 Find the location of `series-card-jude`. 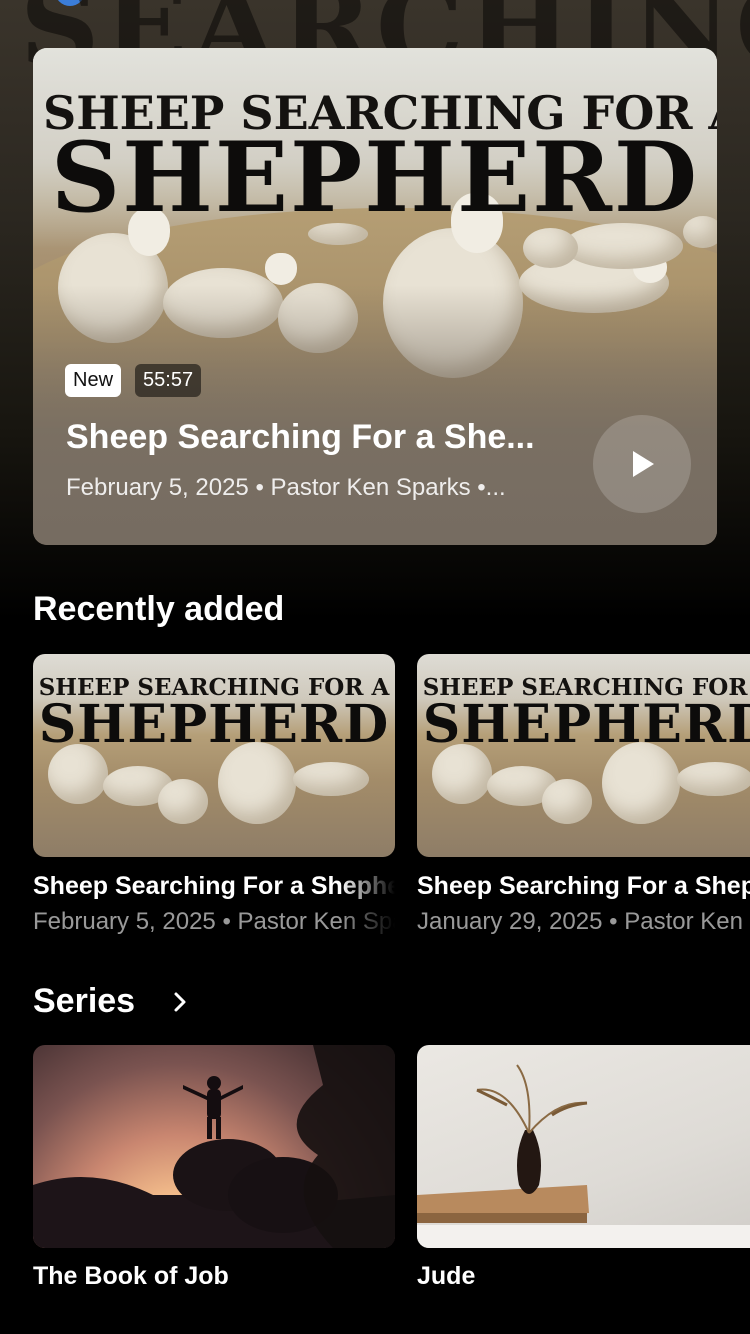

series-card-jude is located at coordinates (583, 1146).